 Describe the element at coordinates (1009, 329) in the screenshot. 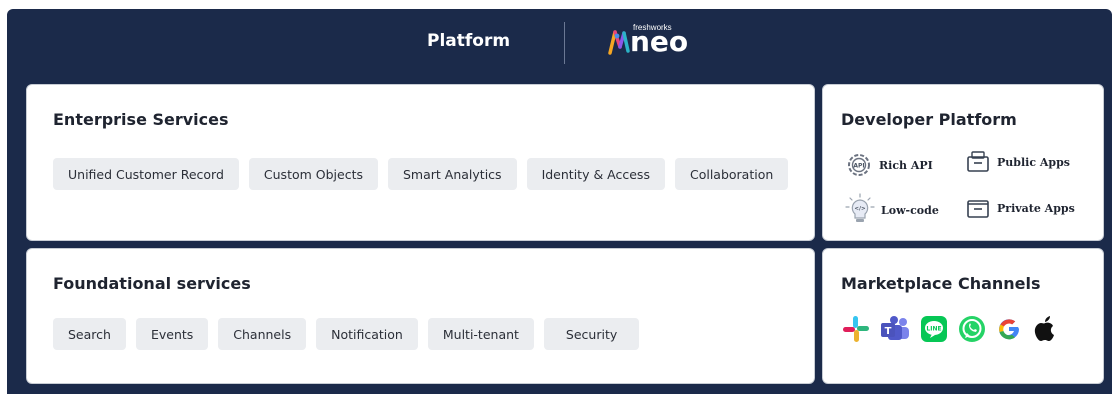

I see `google-icon` at that location.